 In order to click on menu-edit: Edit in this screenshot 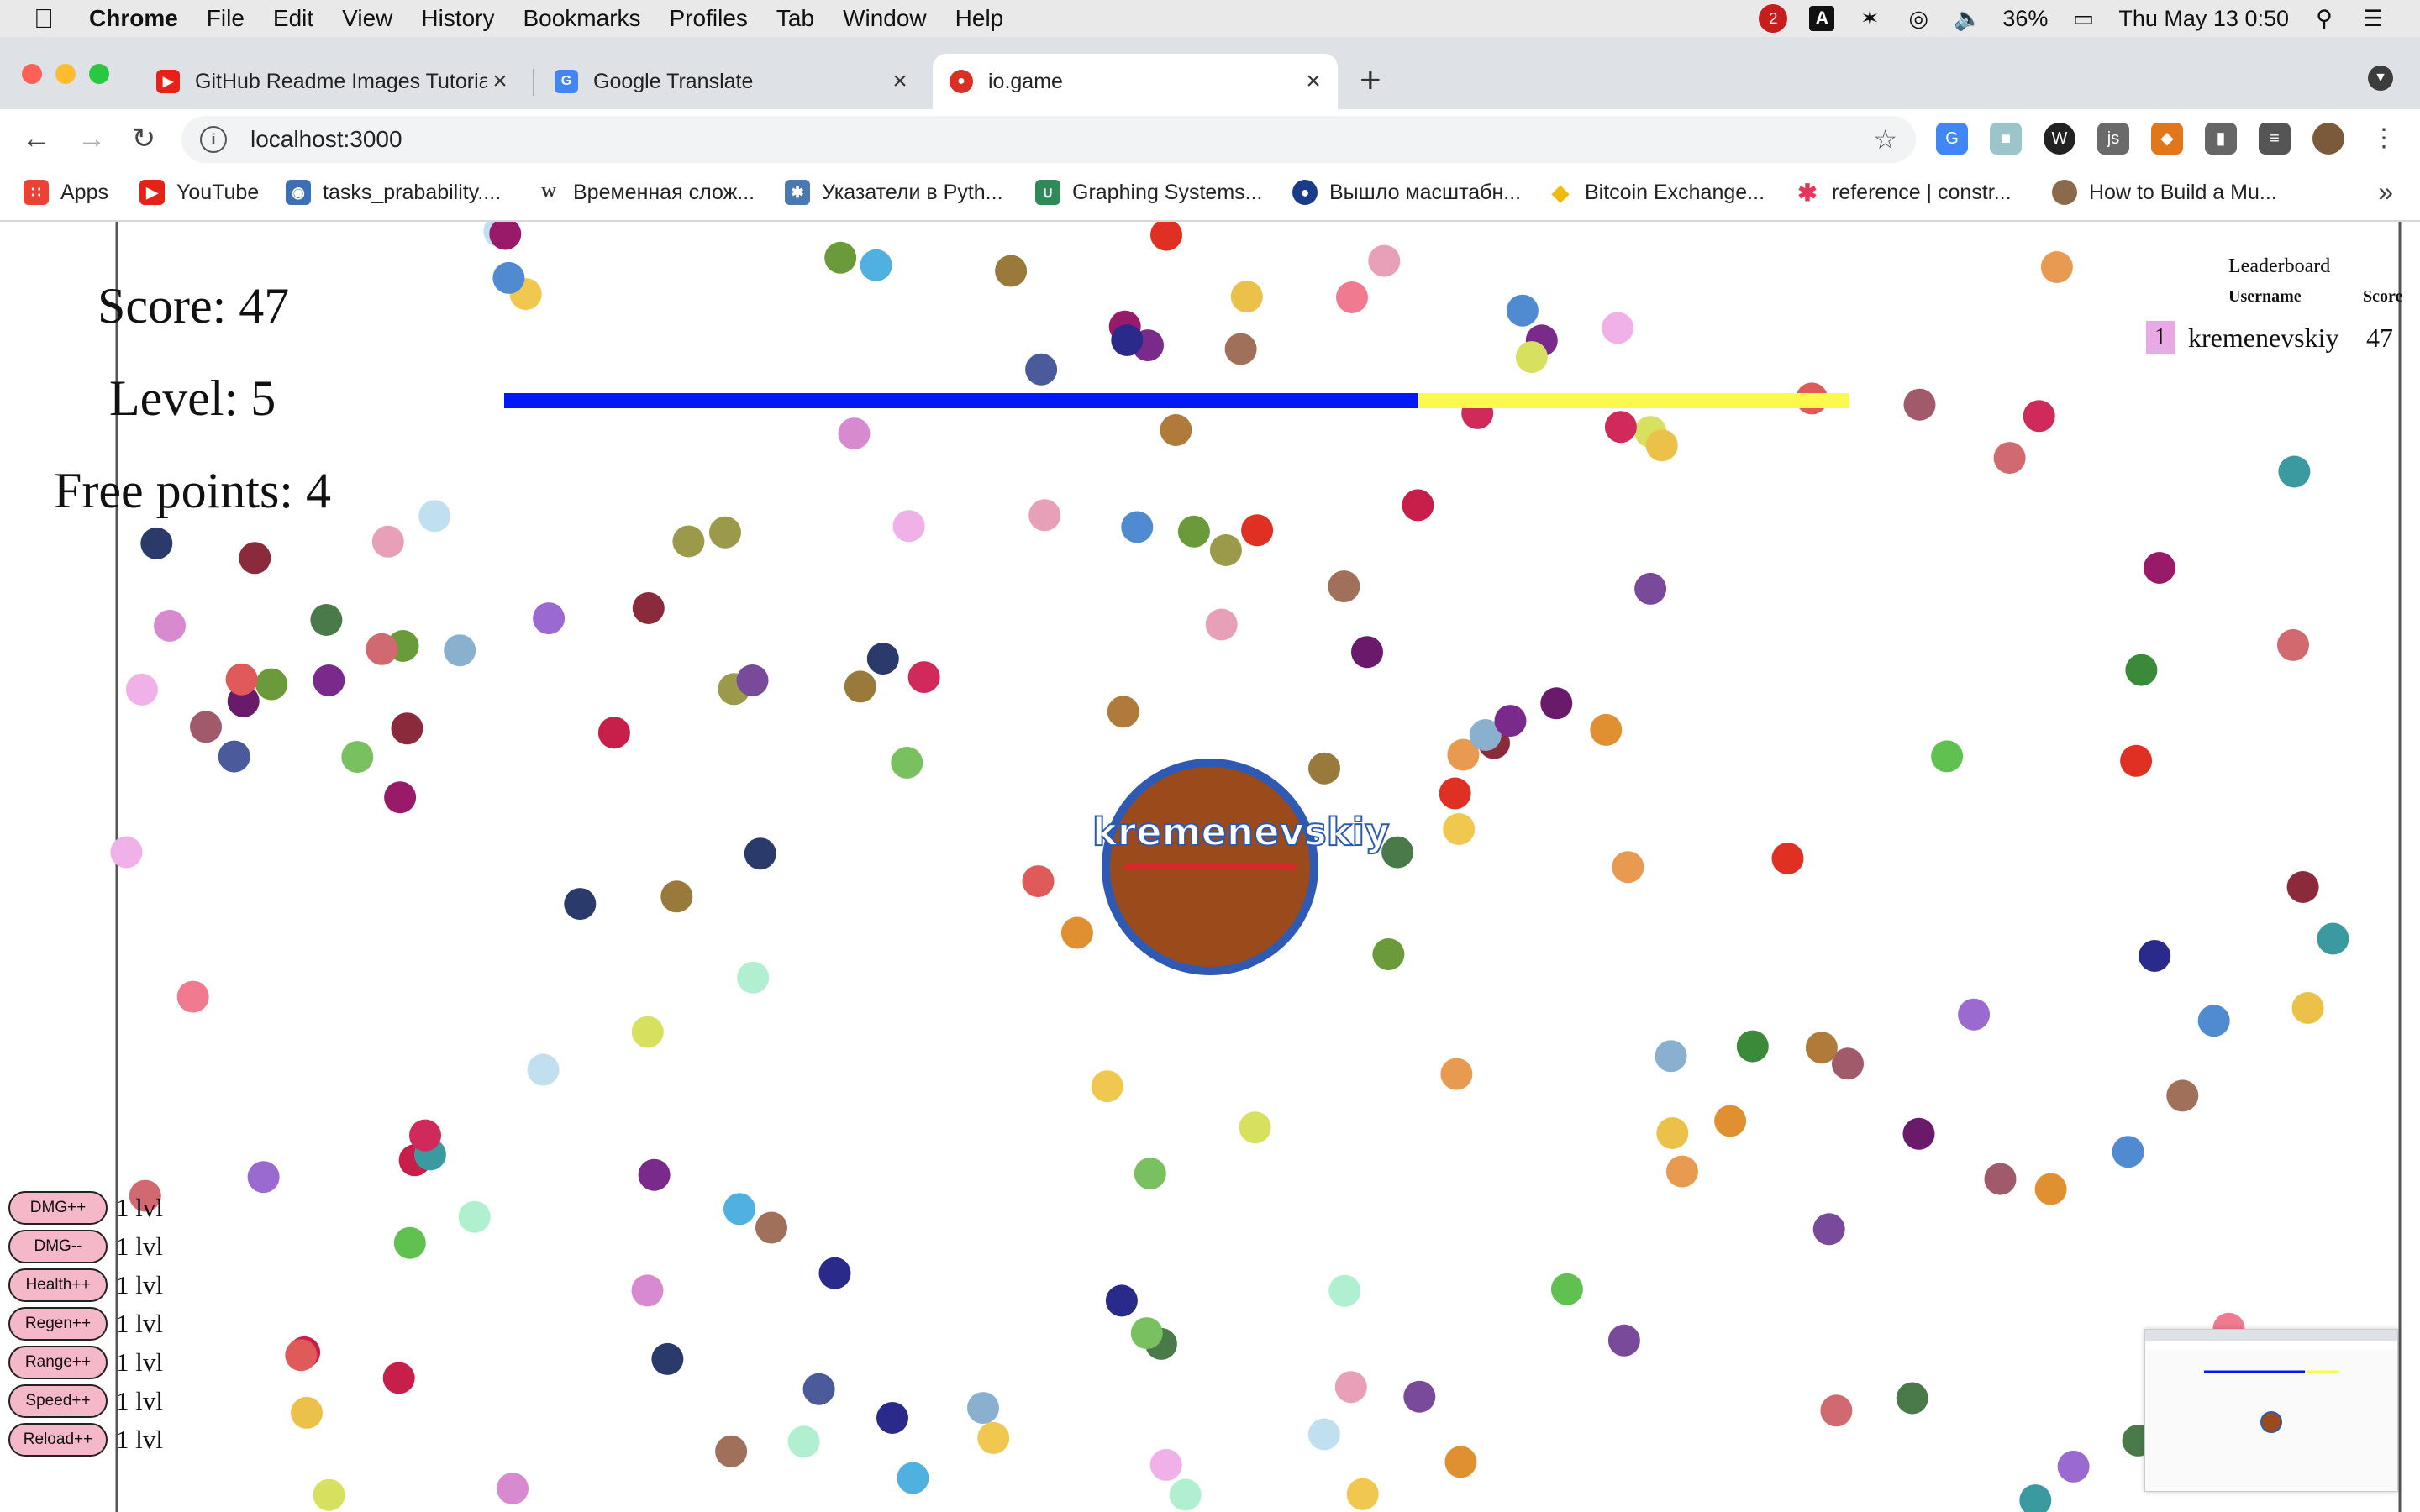, I will do `click(293, 18)`.